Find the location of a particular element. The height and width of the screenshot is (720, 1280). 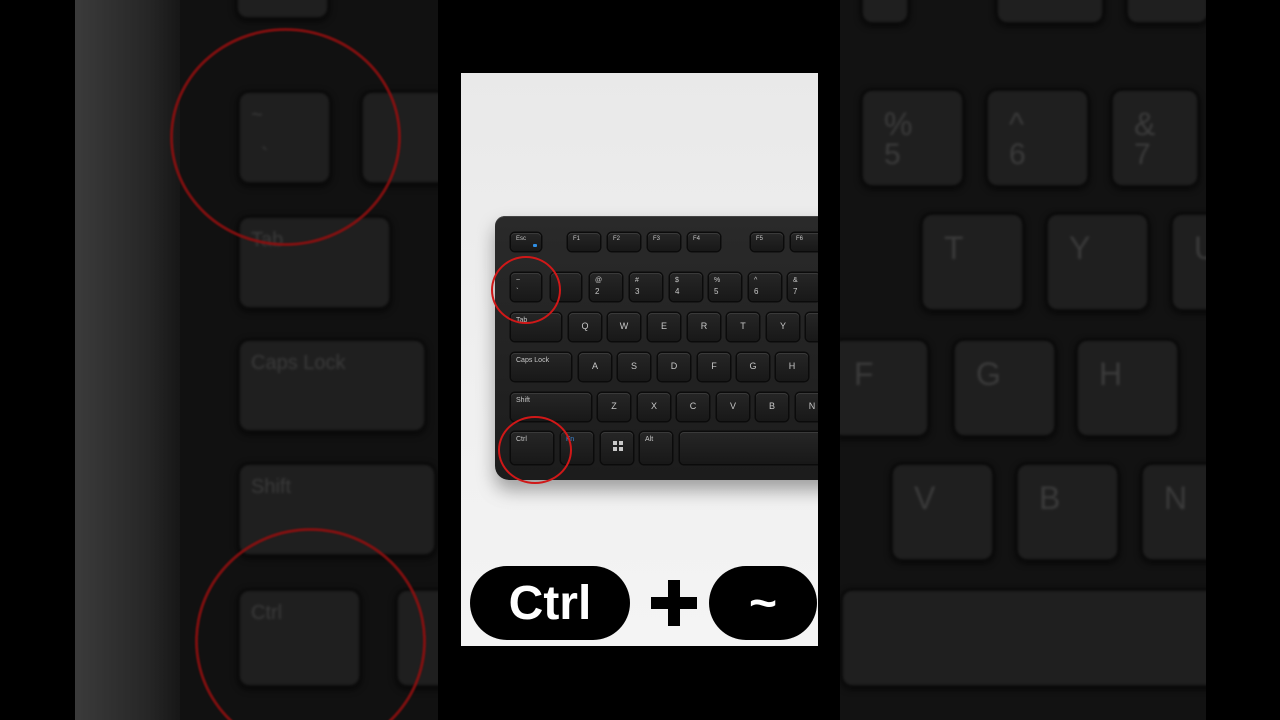

key-u: U is located at coordinates (812, 327).